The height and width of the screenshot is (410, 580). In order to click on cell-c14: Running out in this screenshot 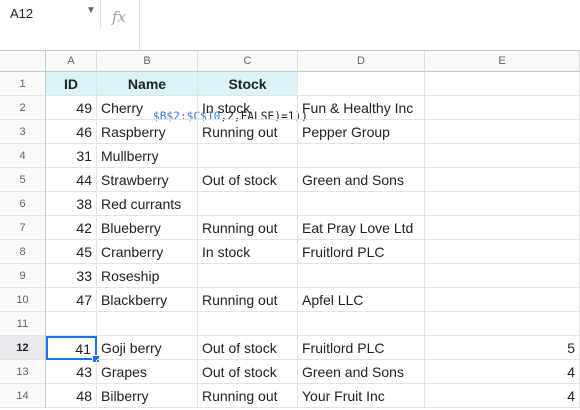, I will do `click(248, 396)`.